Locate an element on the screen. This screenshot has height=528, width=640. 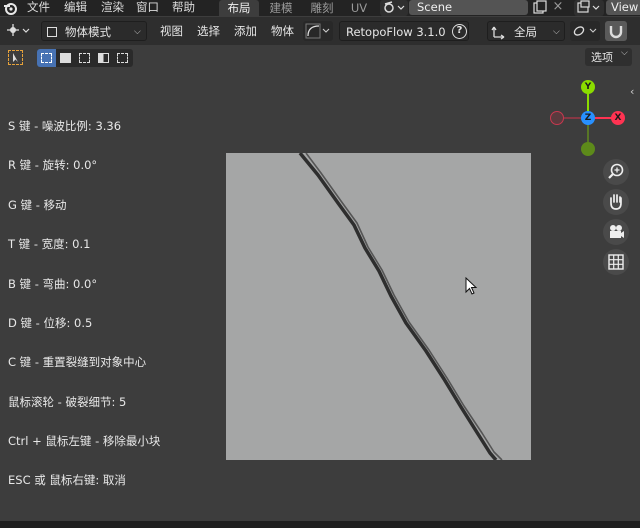
transform-orientation-dropdown: 全局 ⌵ is located at coordinates (526, 31).